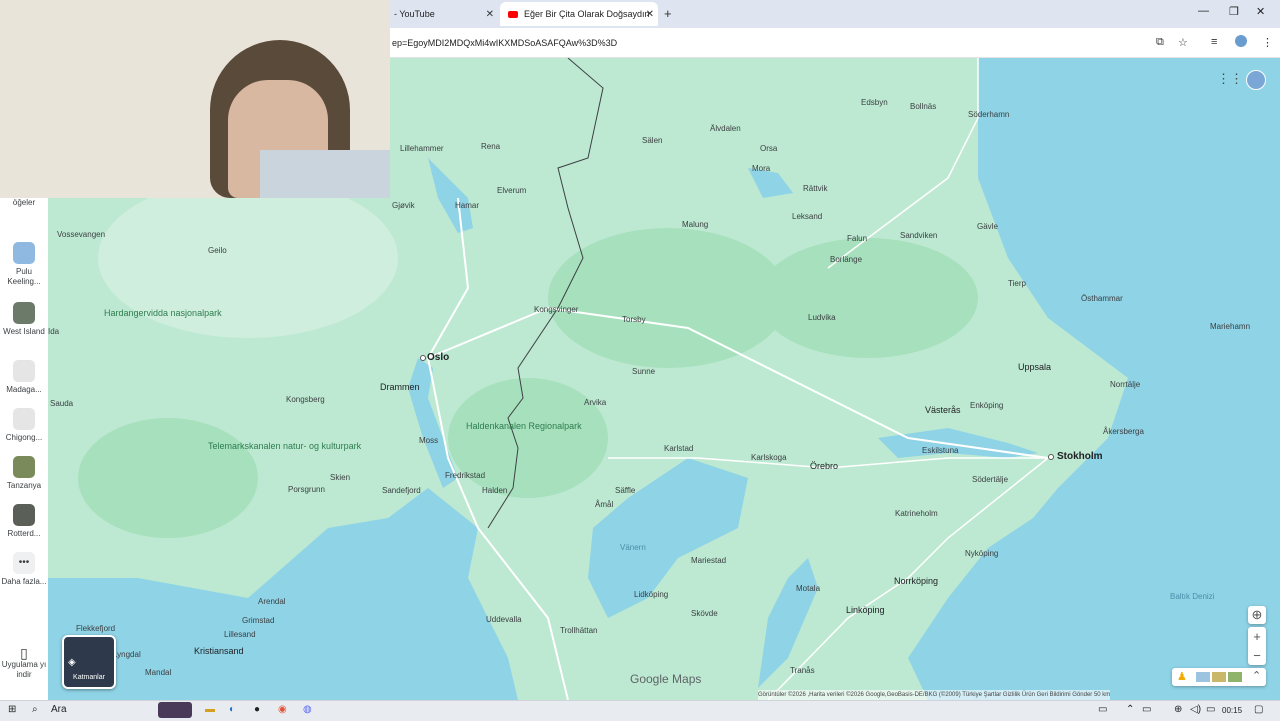 This screenshot has height=721, width=1280. Describe the element at coordinates (1195, 709) in the screenshot. I see `volume-icon: ◁)` at that location.